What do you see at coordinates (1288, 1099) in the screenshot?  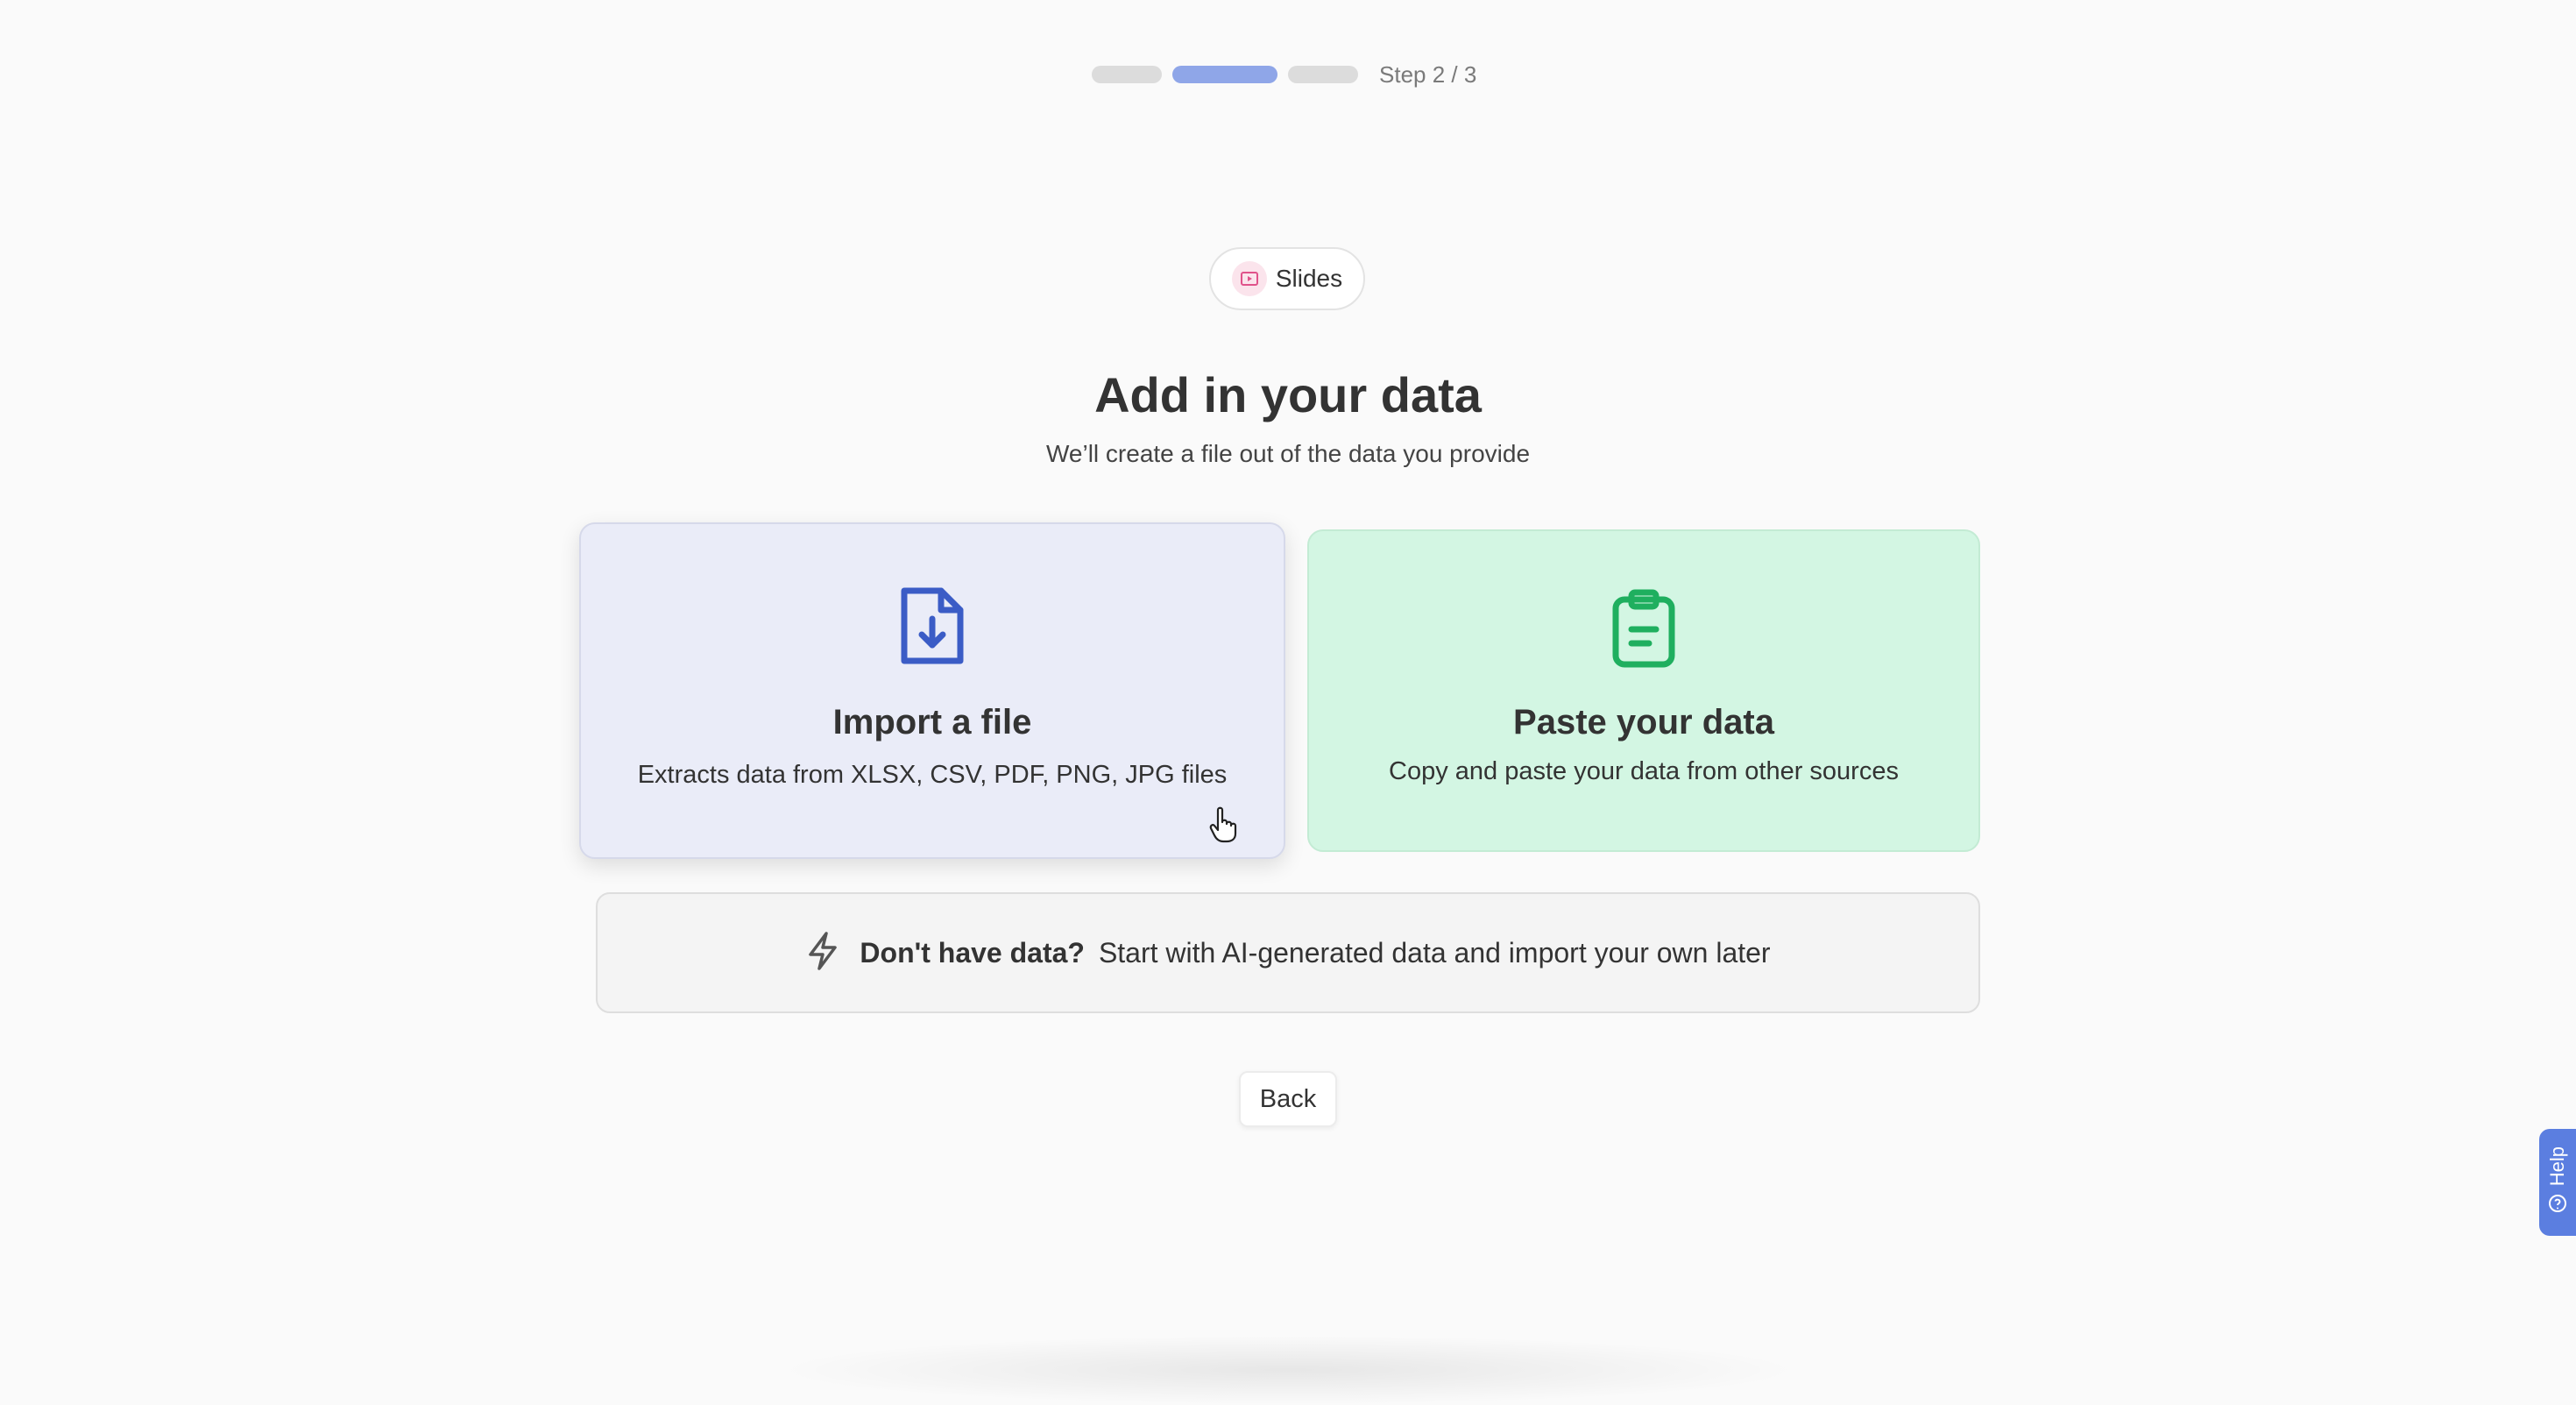 I see `back-button: Back` at bounding box center [1288, 1099].